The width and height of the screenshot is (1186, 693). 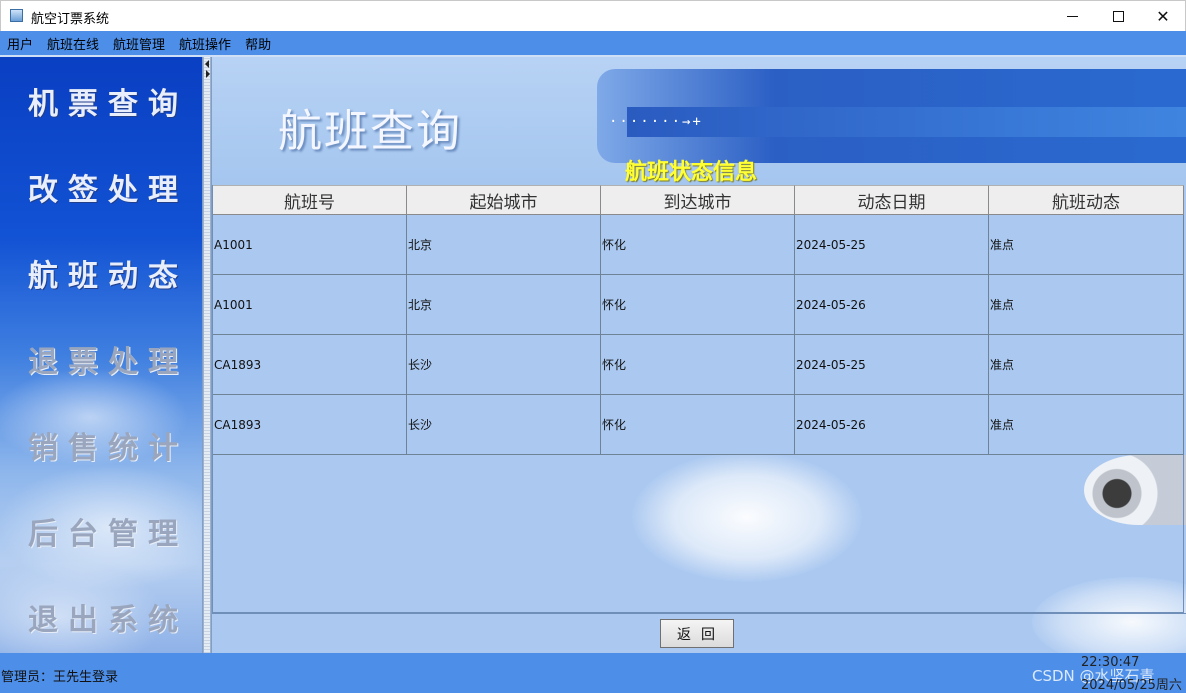 I want to click on table-row: A1001 北京 怀化 2024-05-25 准点, so click(x=698, y=245).